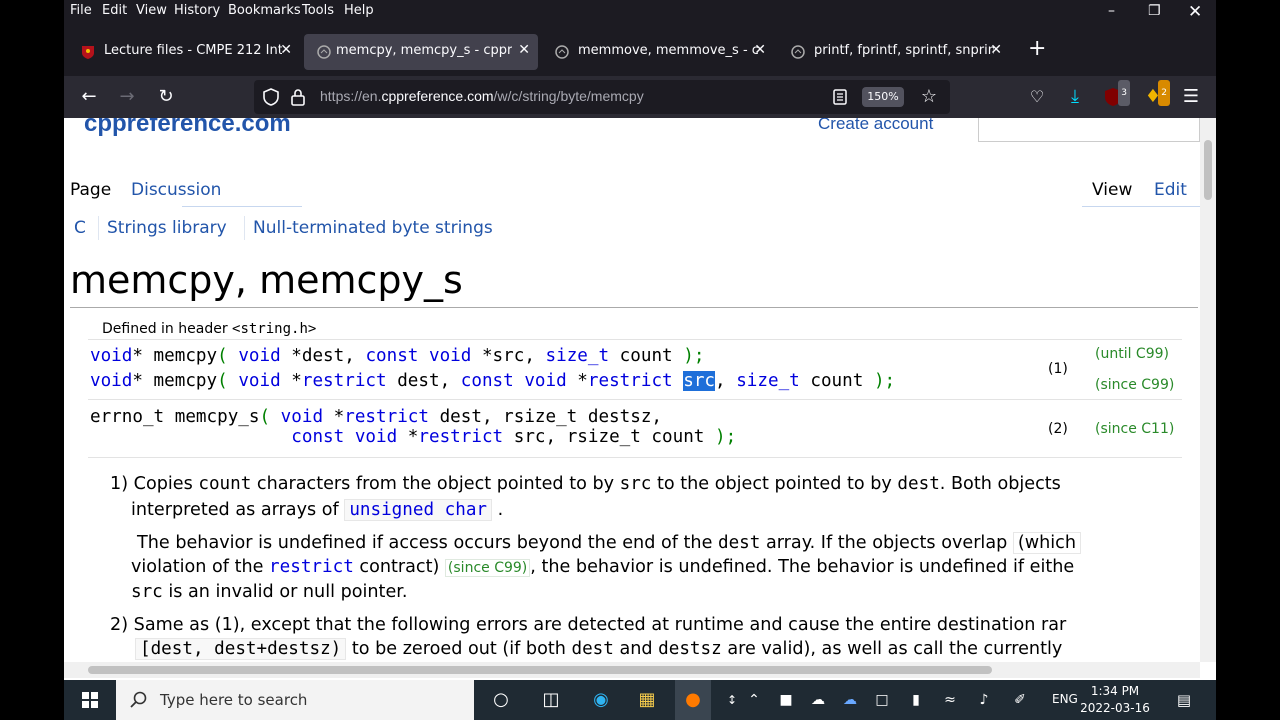 The height and width of the screenshot is (720, 1280). Describe the element at coordinates (197, 10) in the screenshot. I see `menu-history: History` at that location.